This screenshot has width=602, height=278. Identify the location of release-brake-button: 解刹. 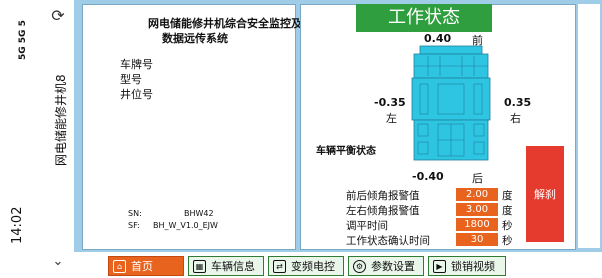
(545, 194).